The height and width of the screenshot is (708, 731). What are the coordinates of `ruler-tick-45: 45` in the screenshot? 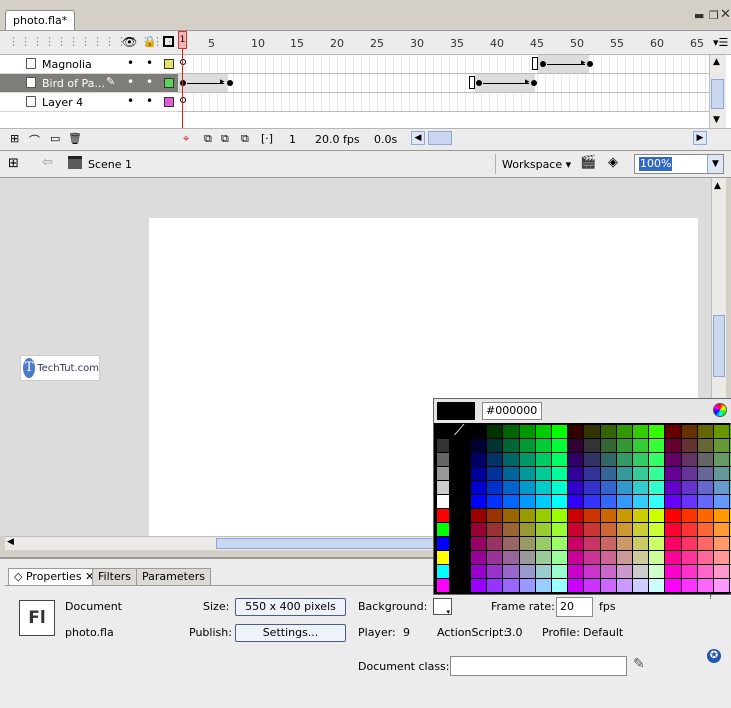 It's located at (537, 43).